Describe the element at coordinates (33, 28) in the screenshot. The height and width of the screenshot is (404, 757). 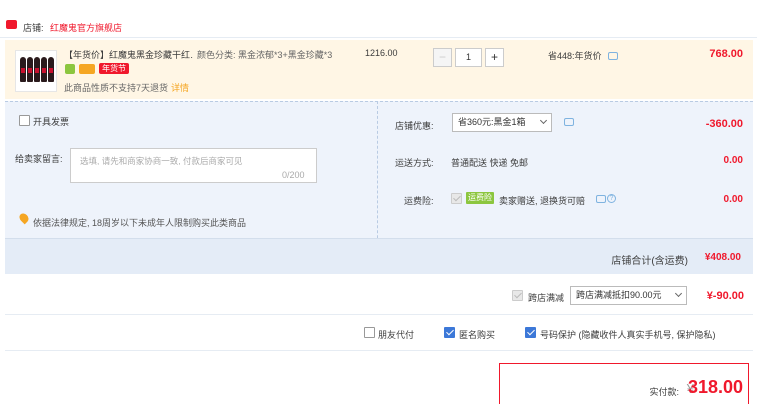
I see `store-label: 店铺:` at that location.